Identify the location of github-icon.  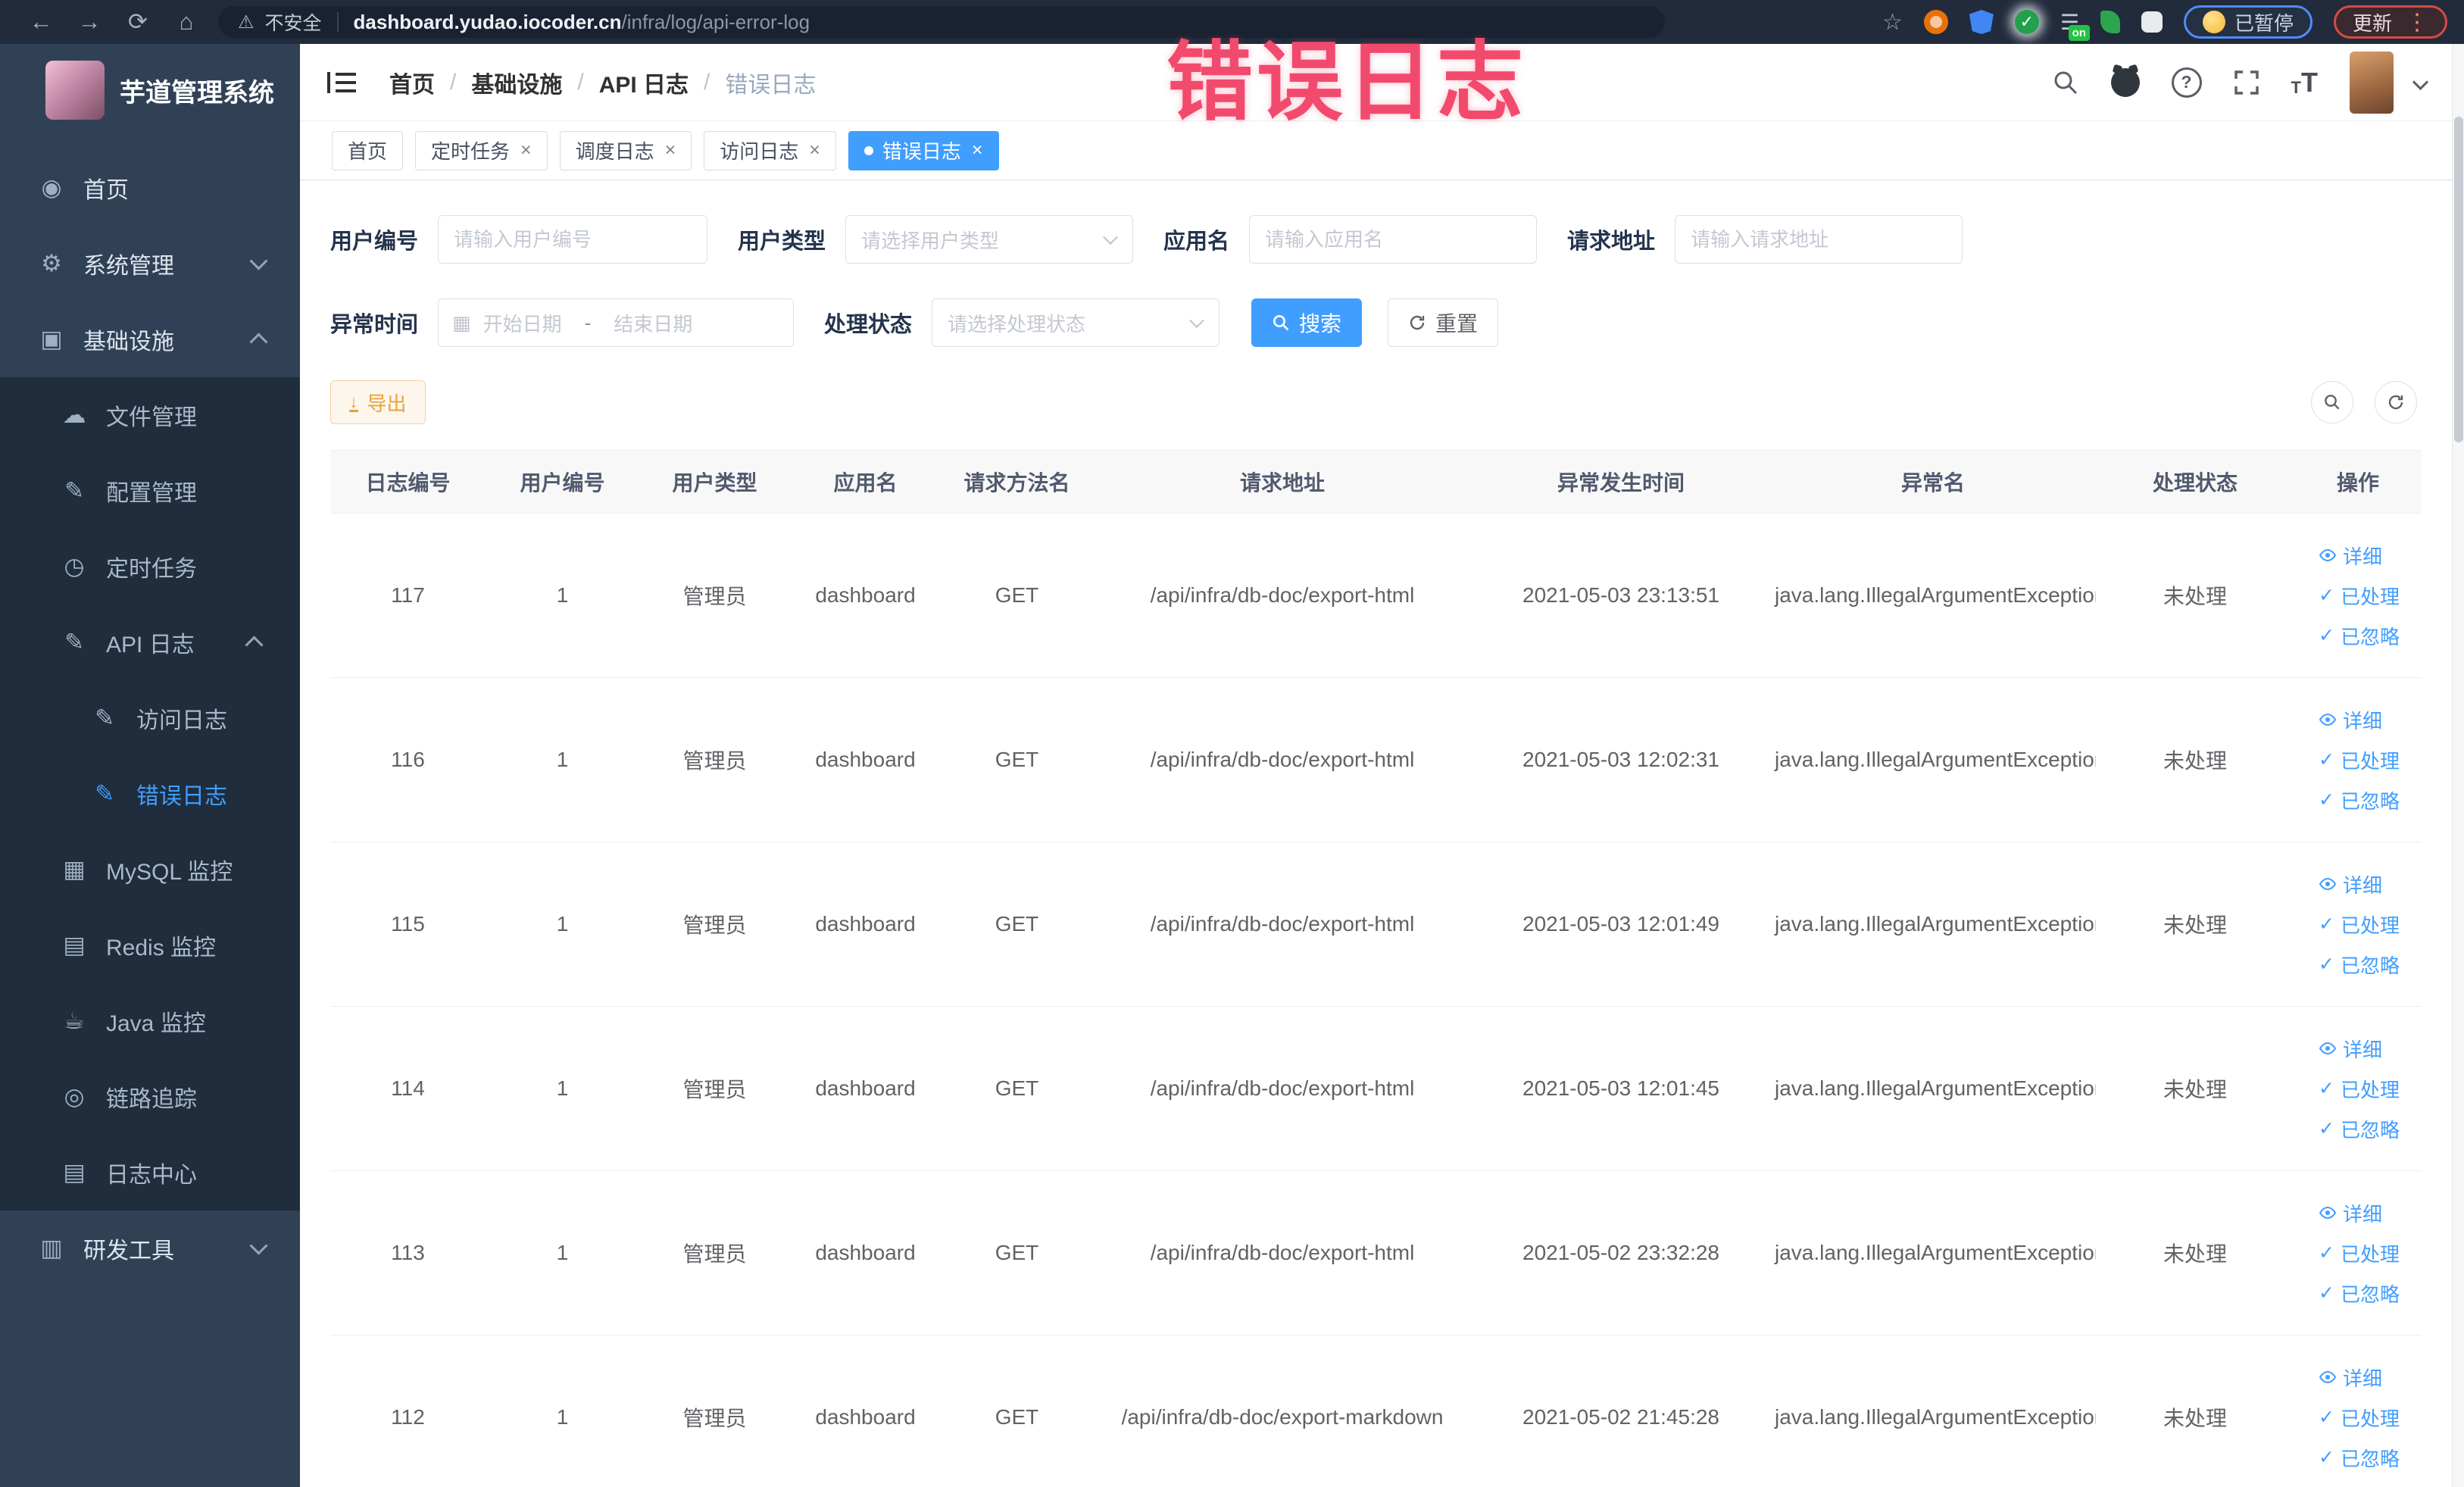
(2125, 82).